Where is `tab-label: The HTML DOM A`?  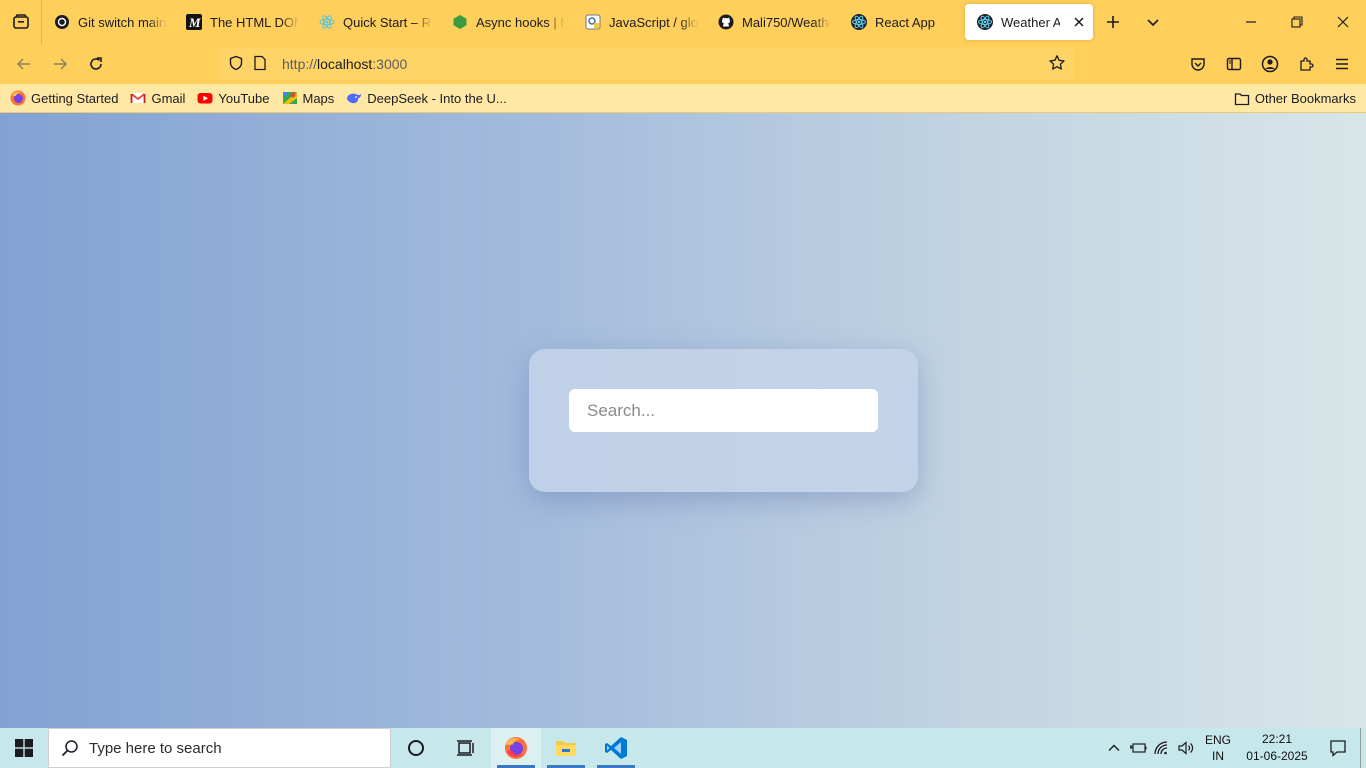
tab-label: The HTML DOM A is located at coordinates (254, 22).